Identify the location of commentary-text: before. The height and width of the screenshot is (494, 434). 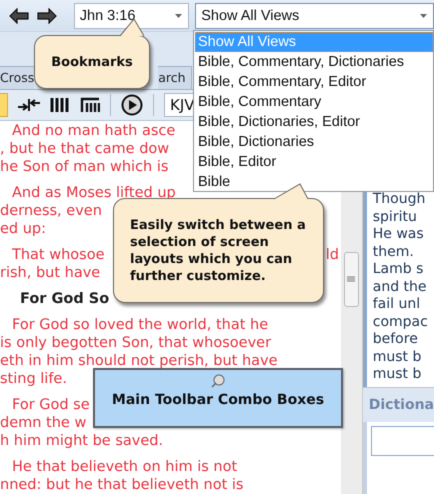
(395, 339).